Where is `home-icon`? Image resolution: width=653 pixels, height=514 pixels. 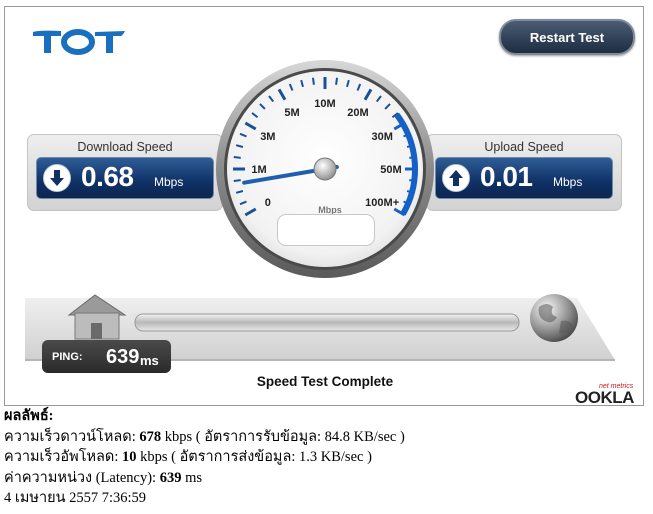 home-icon is located at coordinates (97, 317).